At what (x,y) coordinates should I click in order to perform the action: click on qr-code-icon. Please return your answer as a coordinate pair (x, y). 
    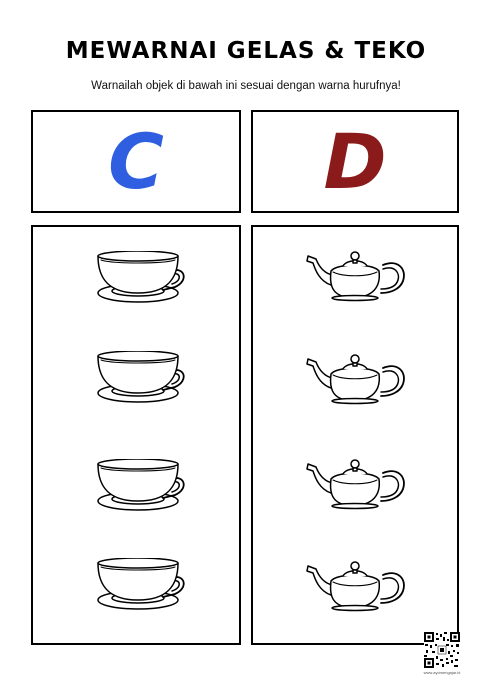
    Looking at the image, I should click on (442, 650).